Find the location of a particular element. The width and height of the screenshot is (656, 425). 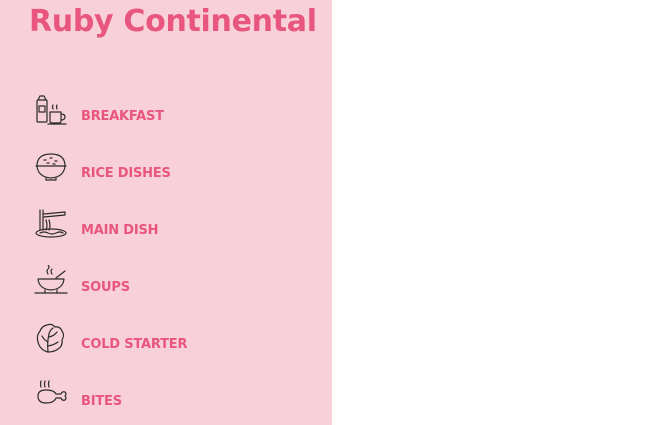

breakfast-icon is located at coordinates (51, 110).